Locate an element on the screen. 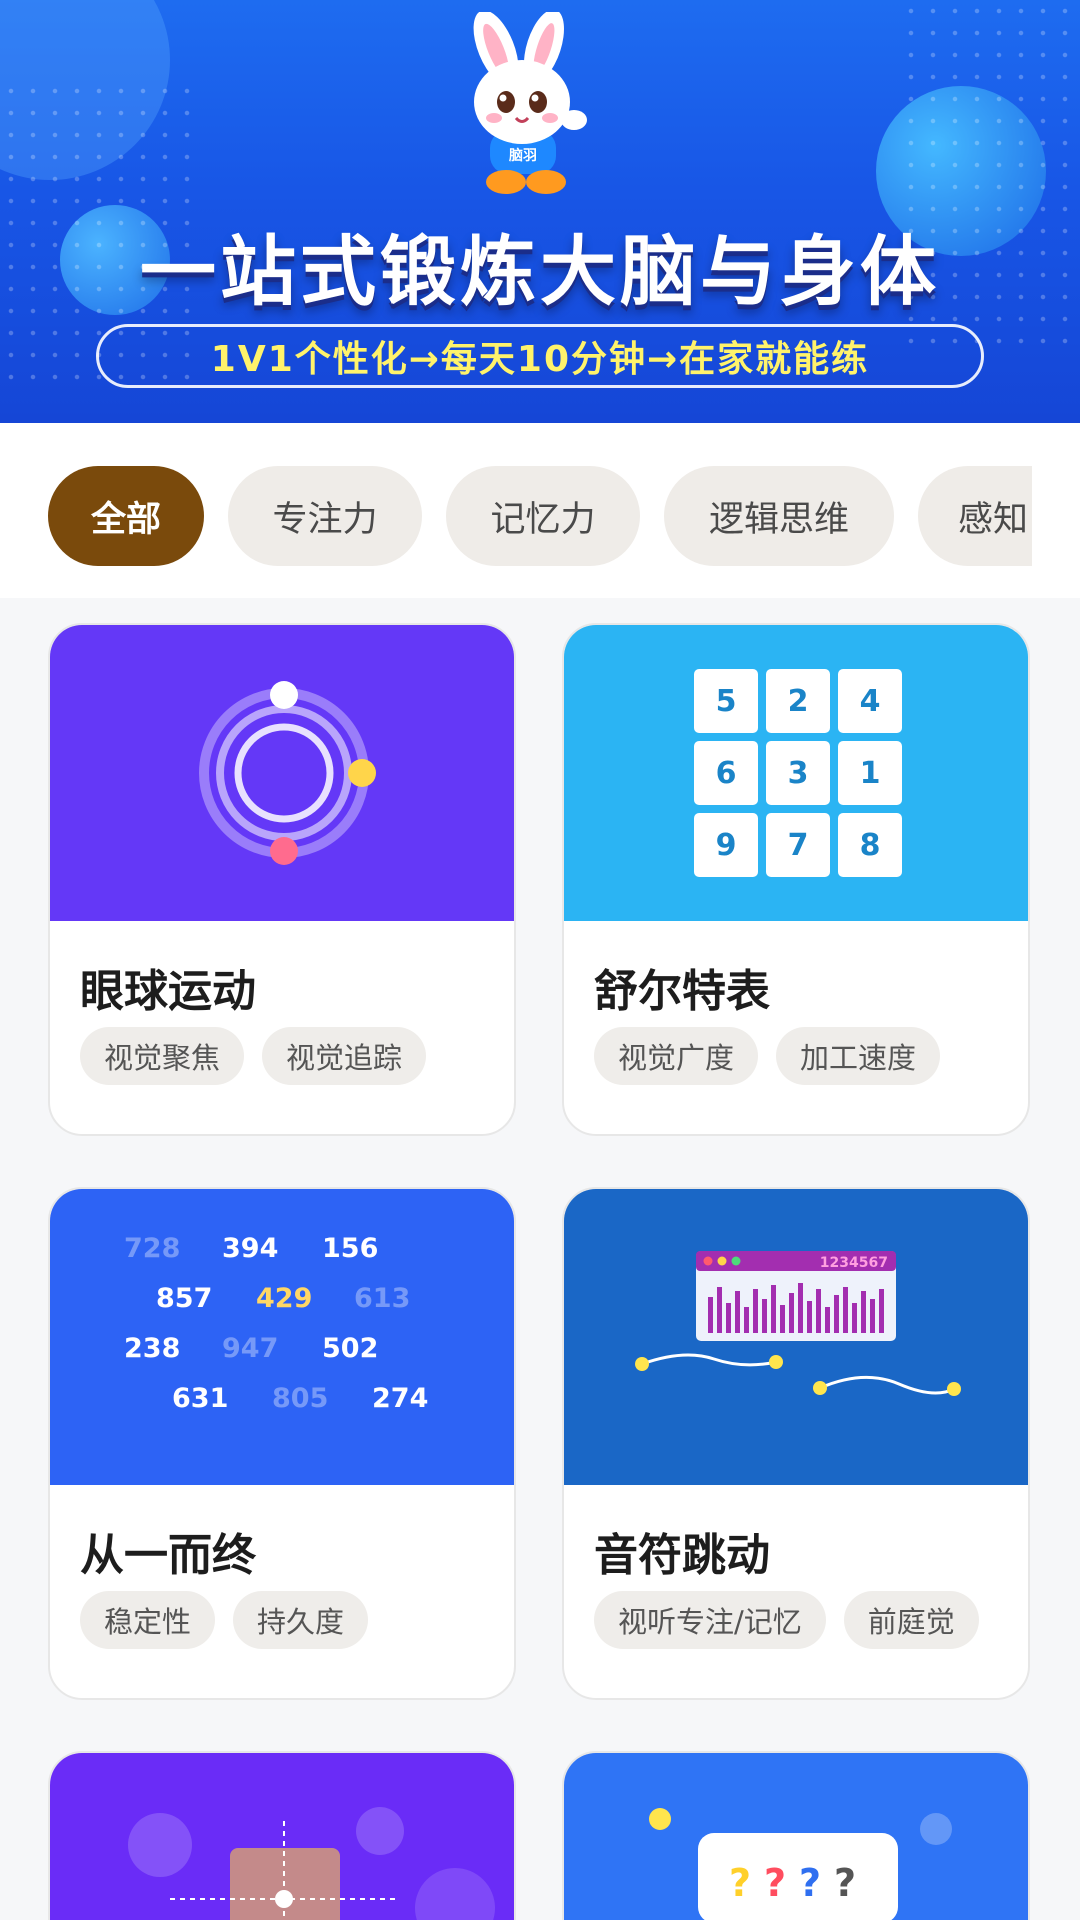 This screenshot has height=1920, width=1080. grid-number: 1 is located at coordinates (870, 773).